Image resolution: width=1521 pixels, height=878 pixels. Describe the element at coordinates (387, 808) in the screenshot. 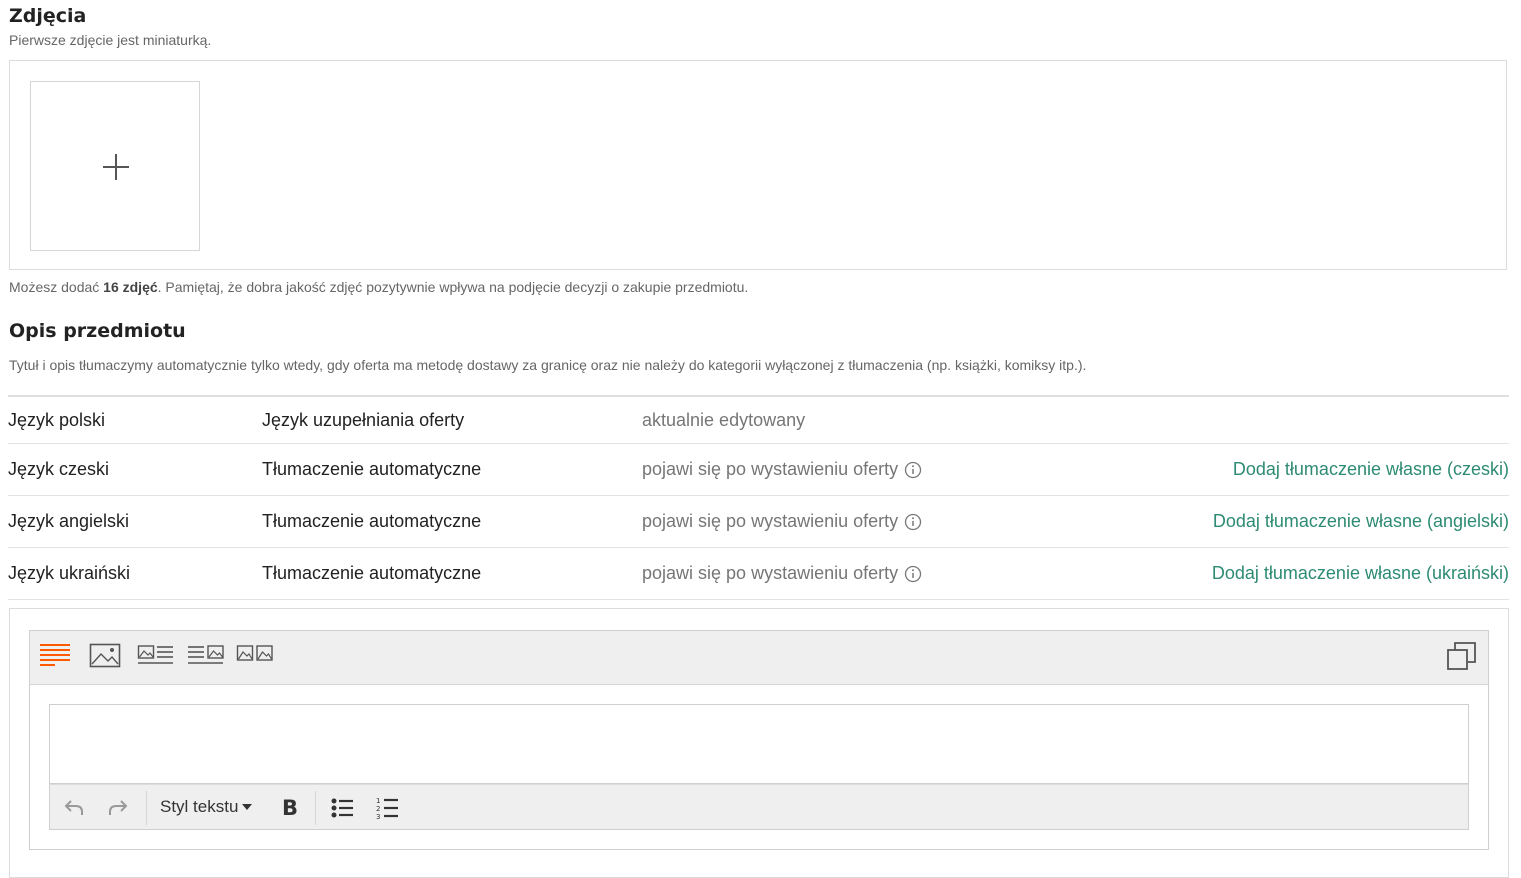

I see `numbered-list-icon: 123` at that location.